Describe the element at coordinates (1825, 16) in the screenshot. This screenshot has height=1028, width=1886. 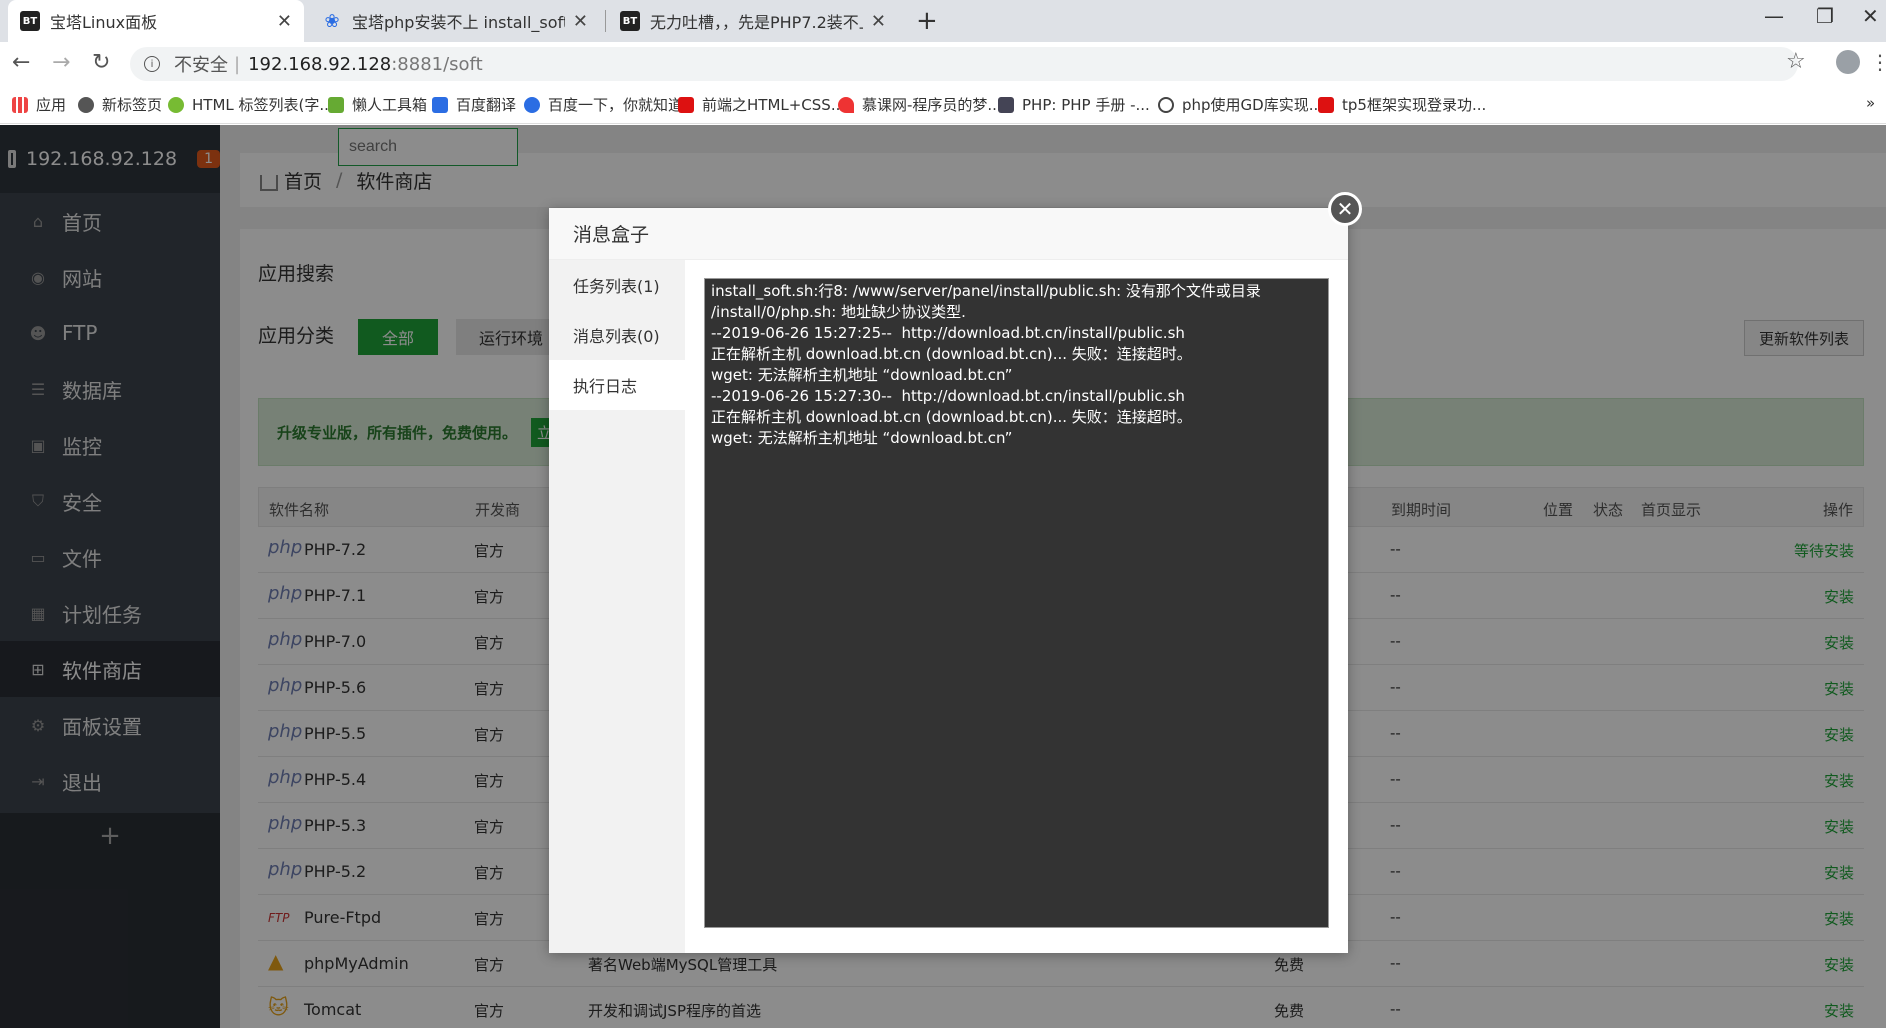
I see `restore-icon: ❐` at that location.